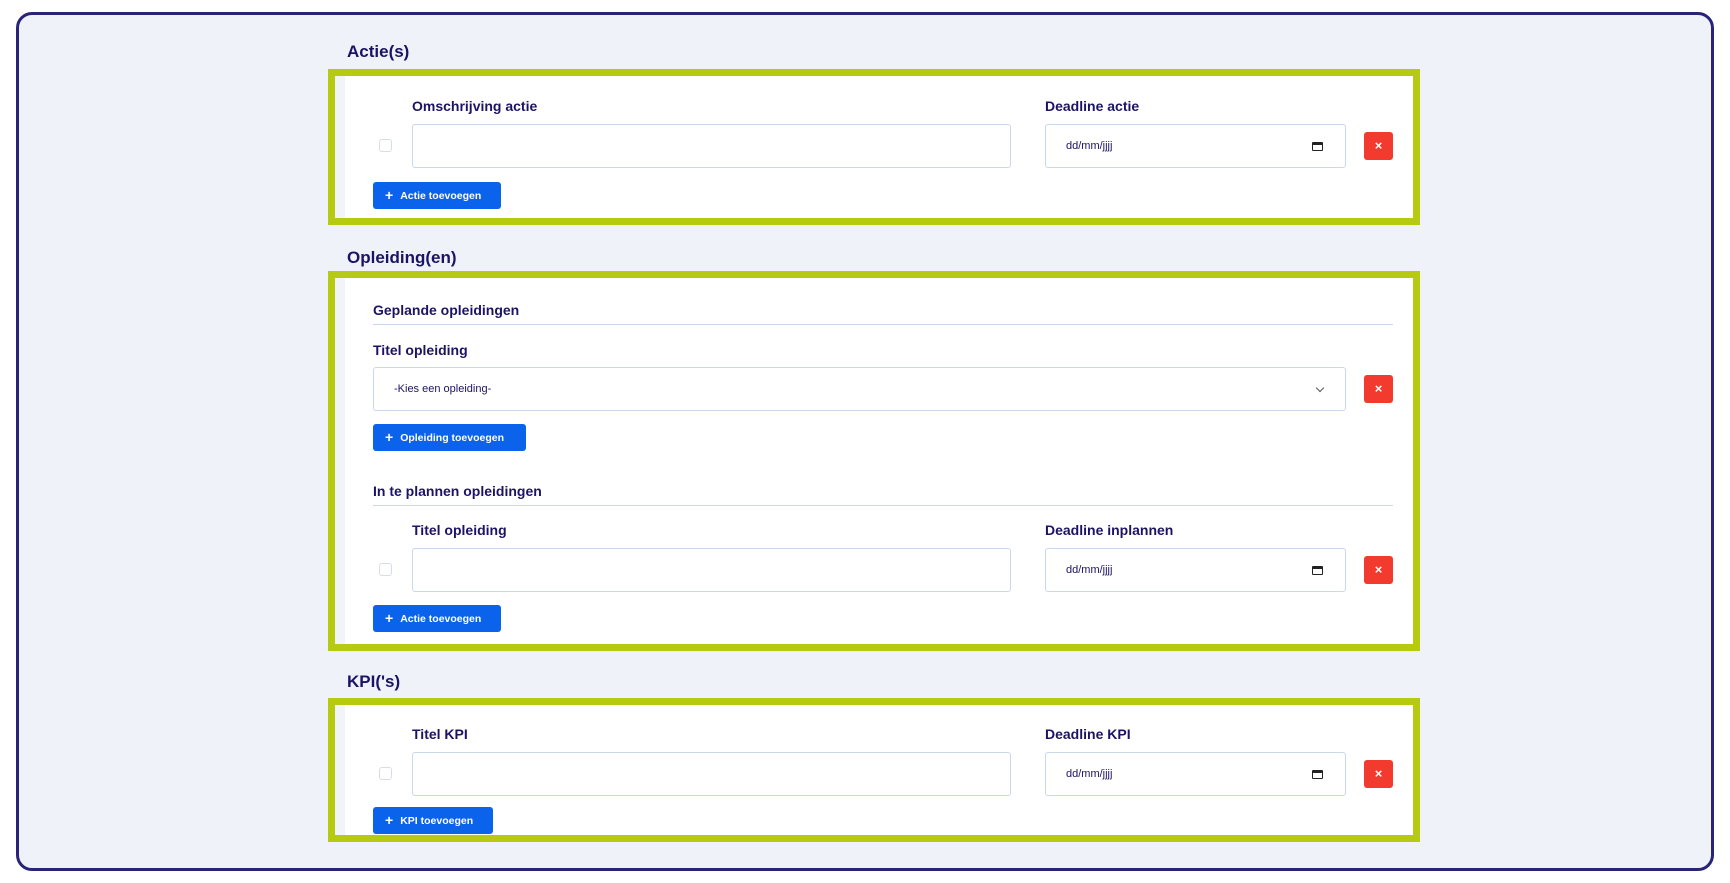 This screenshot has height=883, width=1730. I want to click on add-opleiding-label: Opleiding toevoegen, so click(452, 438).